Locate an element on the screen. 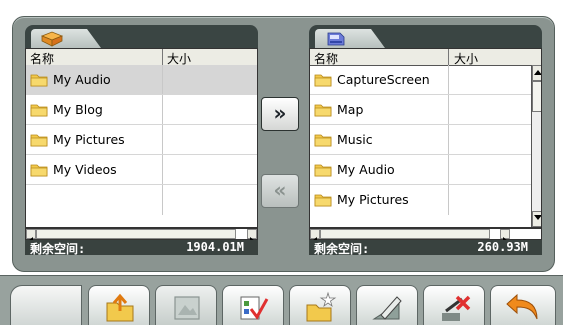 The height and width of the screenshot is (325, 563). list-item: Map is located at coordinates (420, 110).